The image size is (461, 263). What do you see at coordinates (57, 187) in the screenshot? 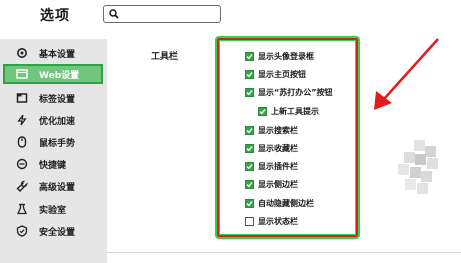
I see `sidebar-item-label: 高级设置` at bounding box center [57, 187].